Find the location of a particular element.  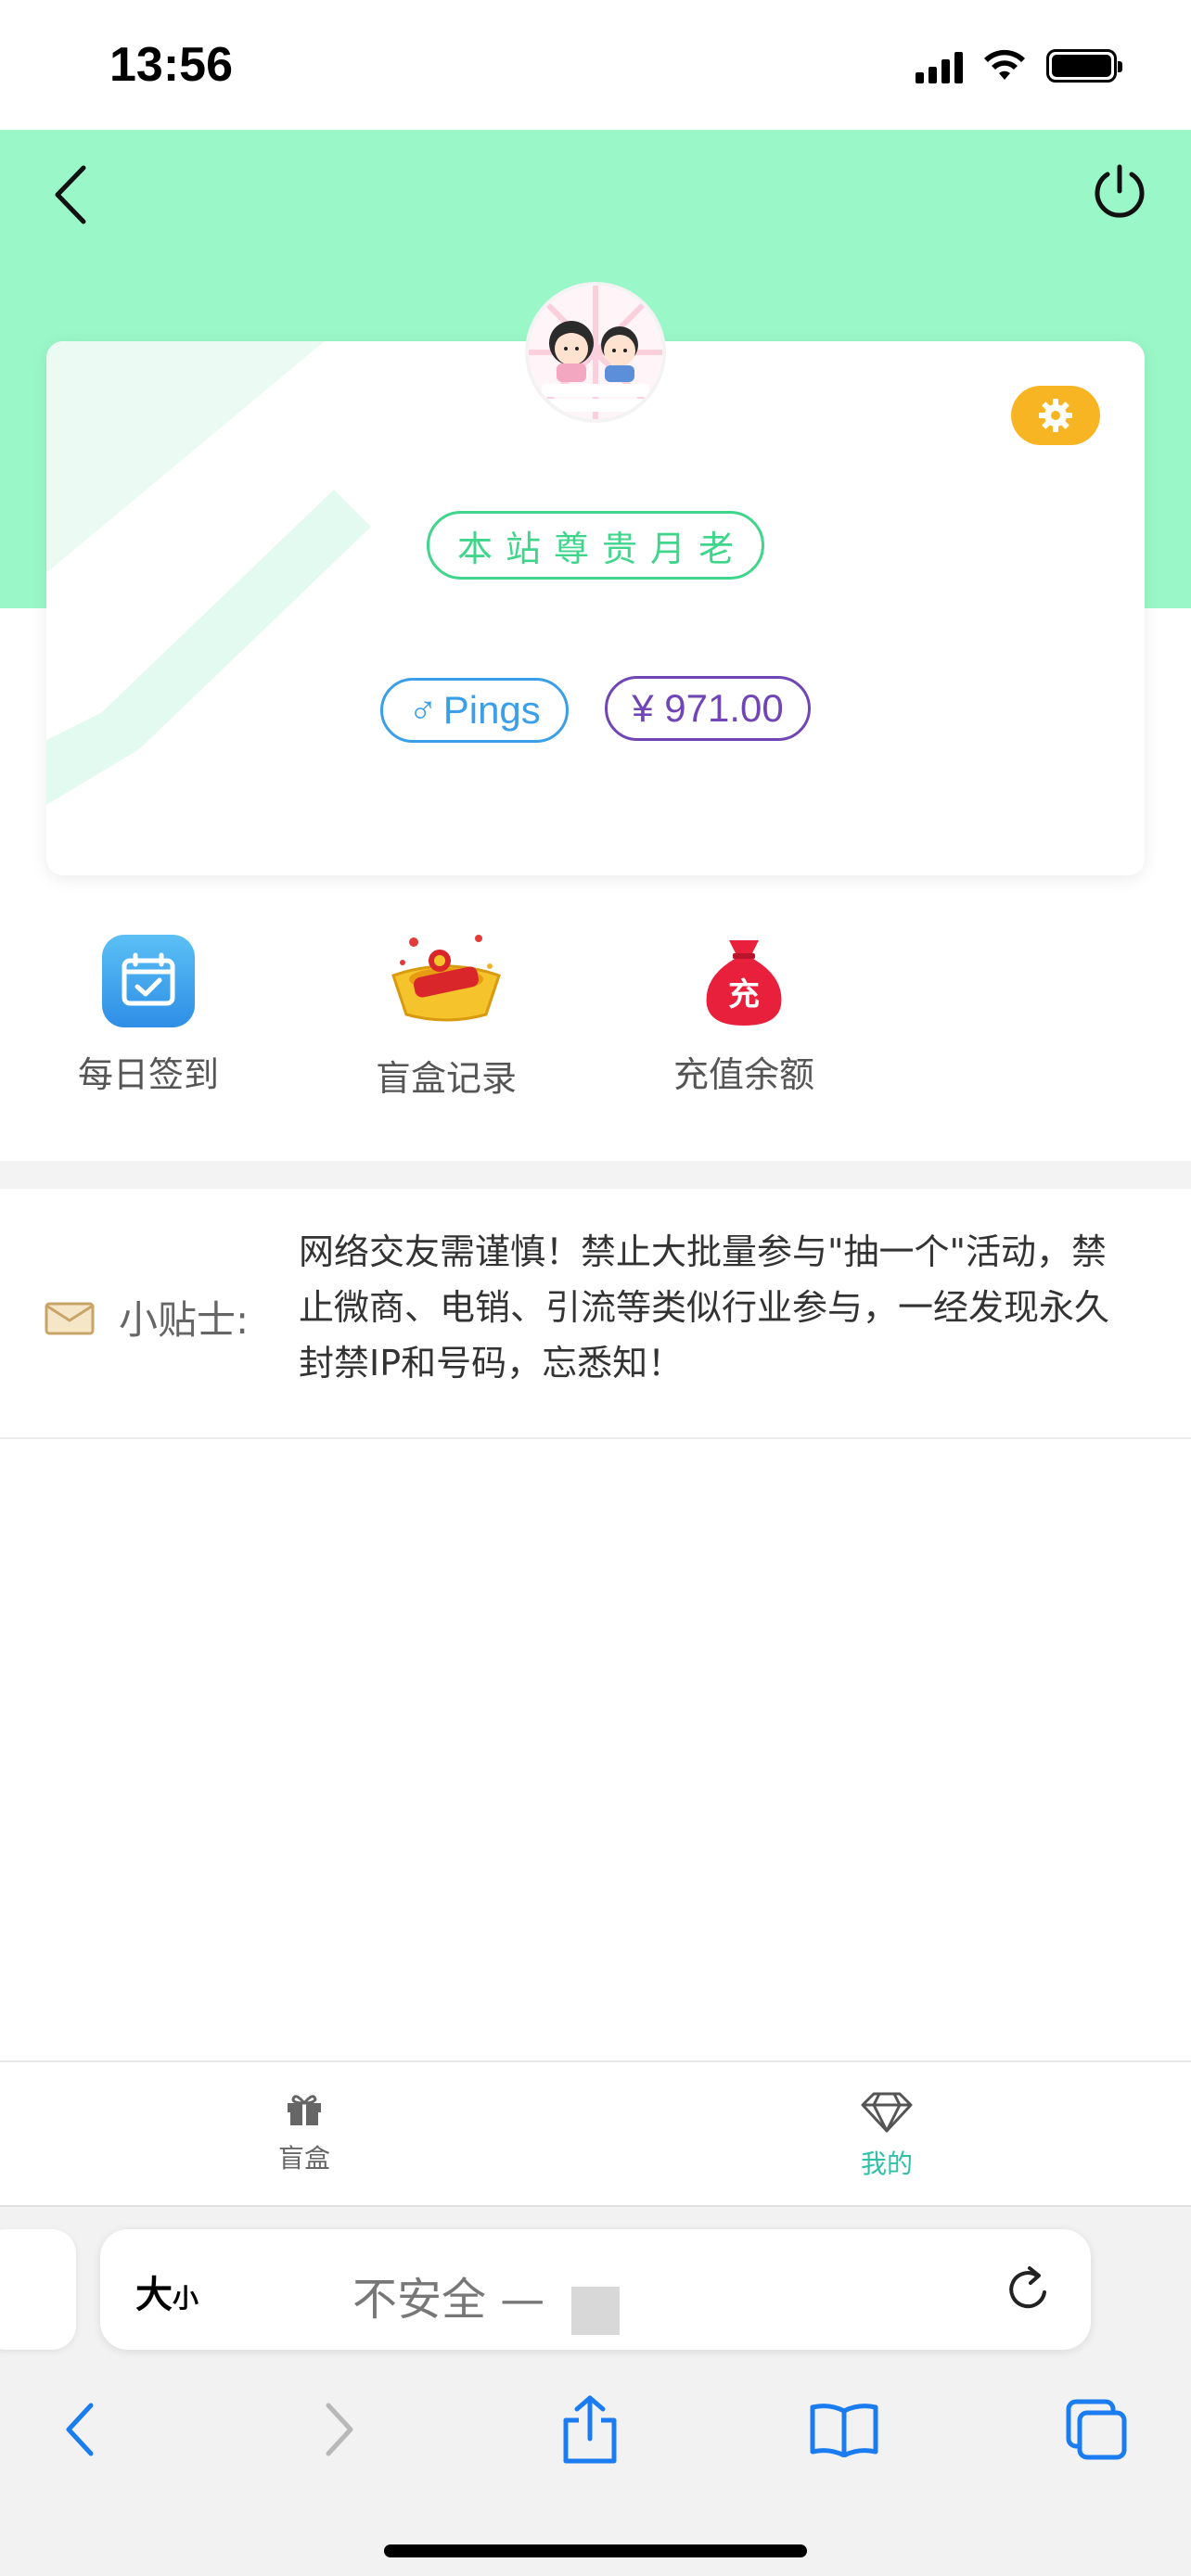

tab-blind-box-label: 盲盒 is located at coordinates (303, 2158).